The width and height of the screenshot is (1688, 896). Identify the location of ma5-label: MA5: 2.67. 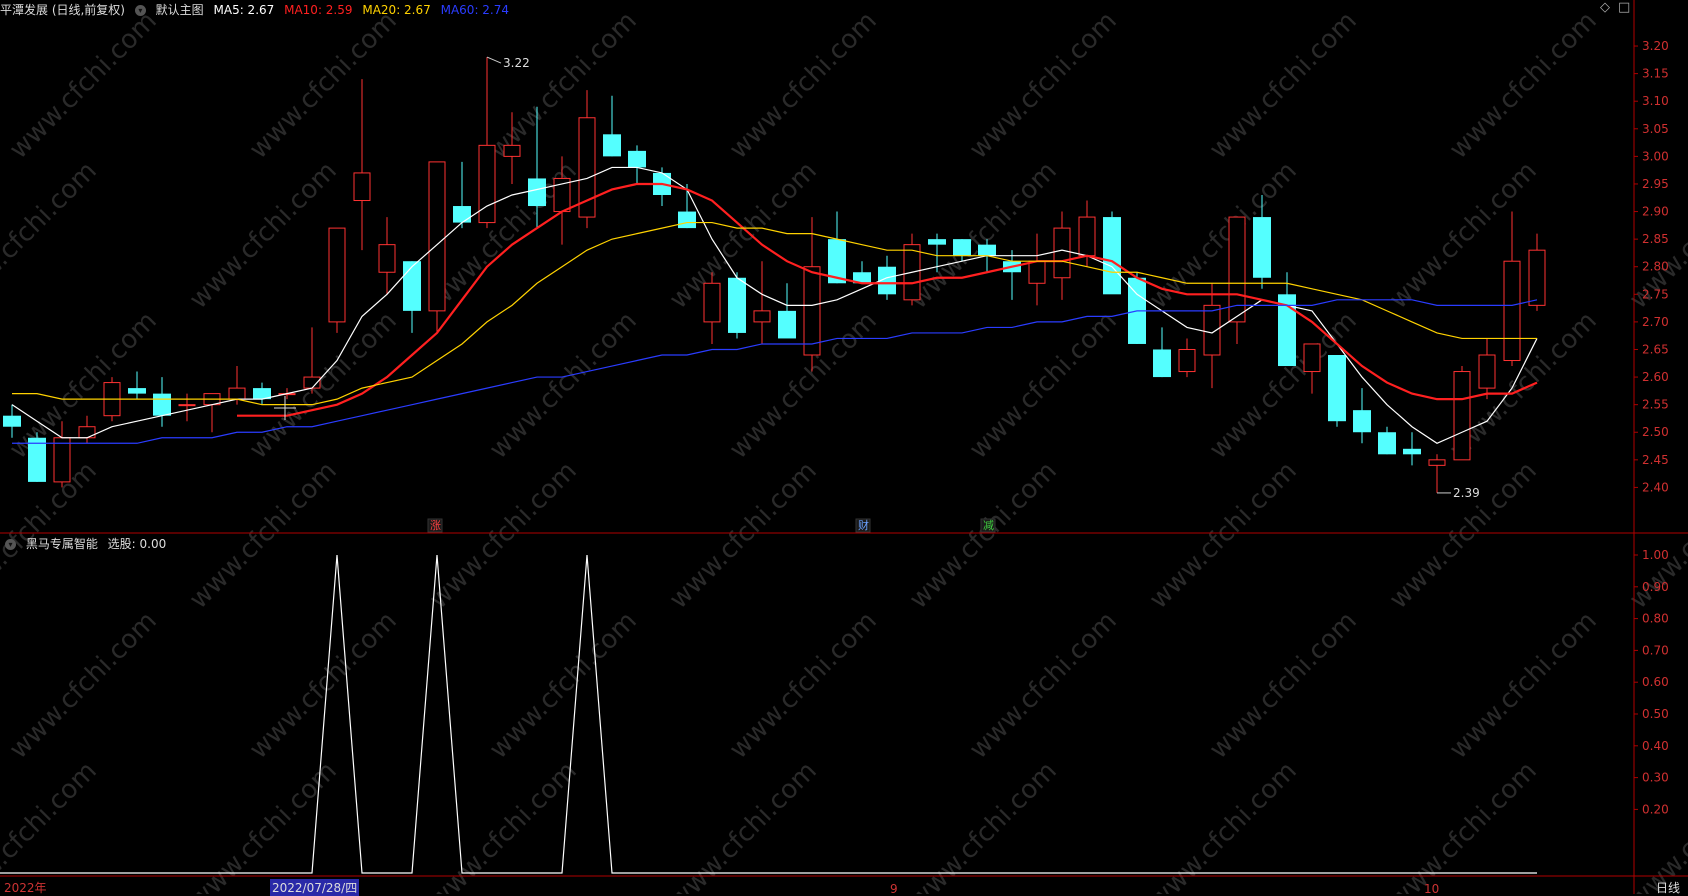
(244, 10).